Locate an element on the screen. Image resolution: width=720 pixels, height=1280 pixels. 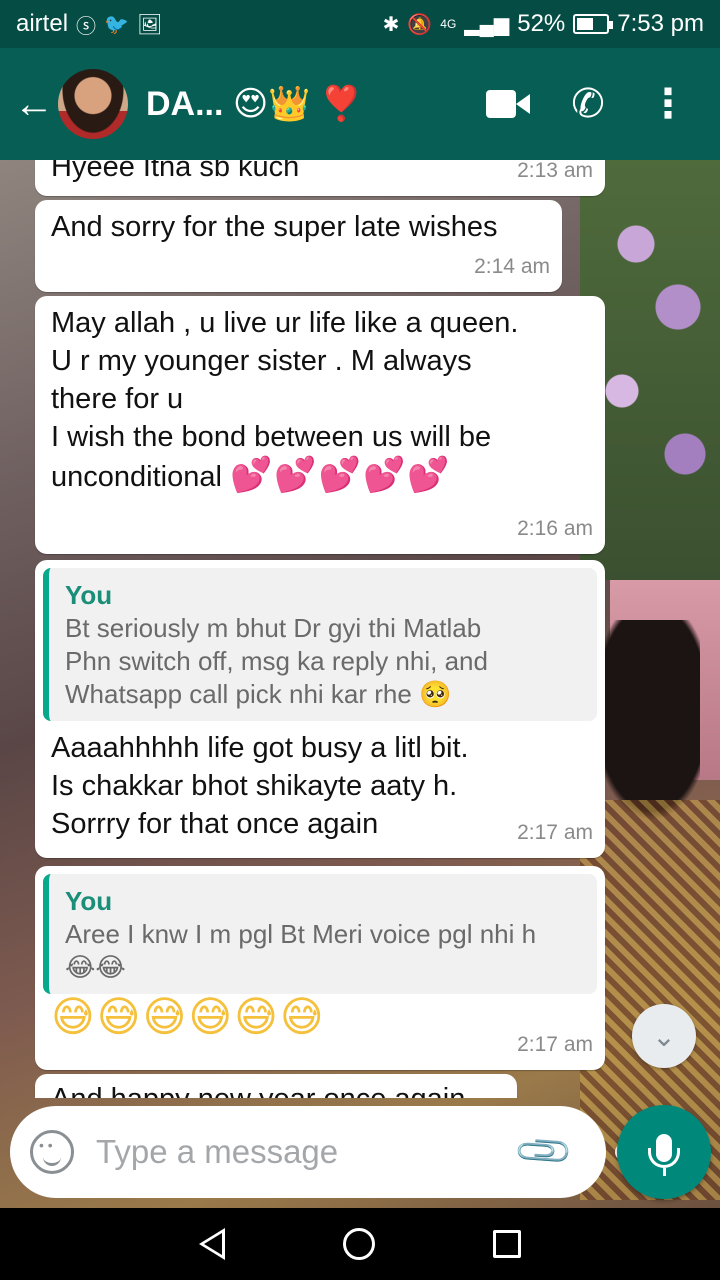
nav-recents-icon is located at coordinates (507, 1244).